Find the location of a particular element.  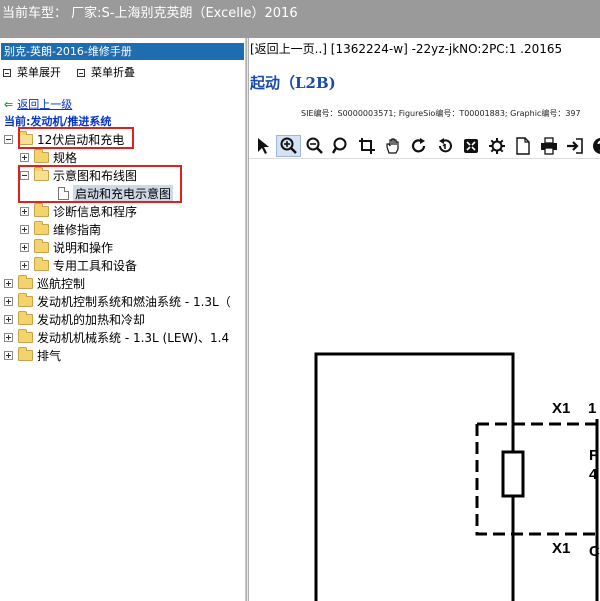

collapse-menu-button: 菜单折叠 is located at coordinates (106, 72).